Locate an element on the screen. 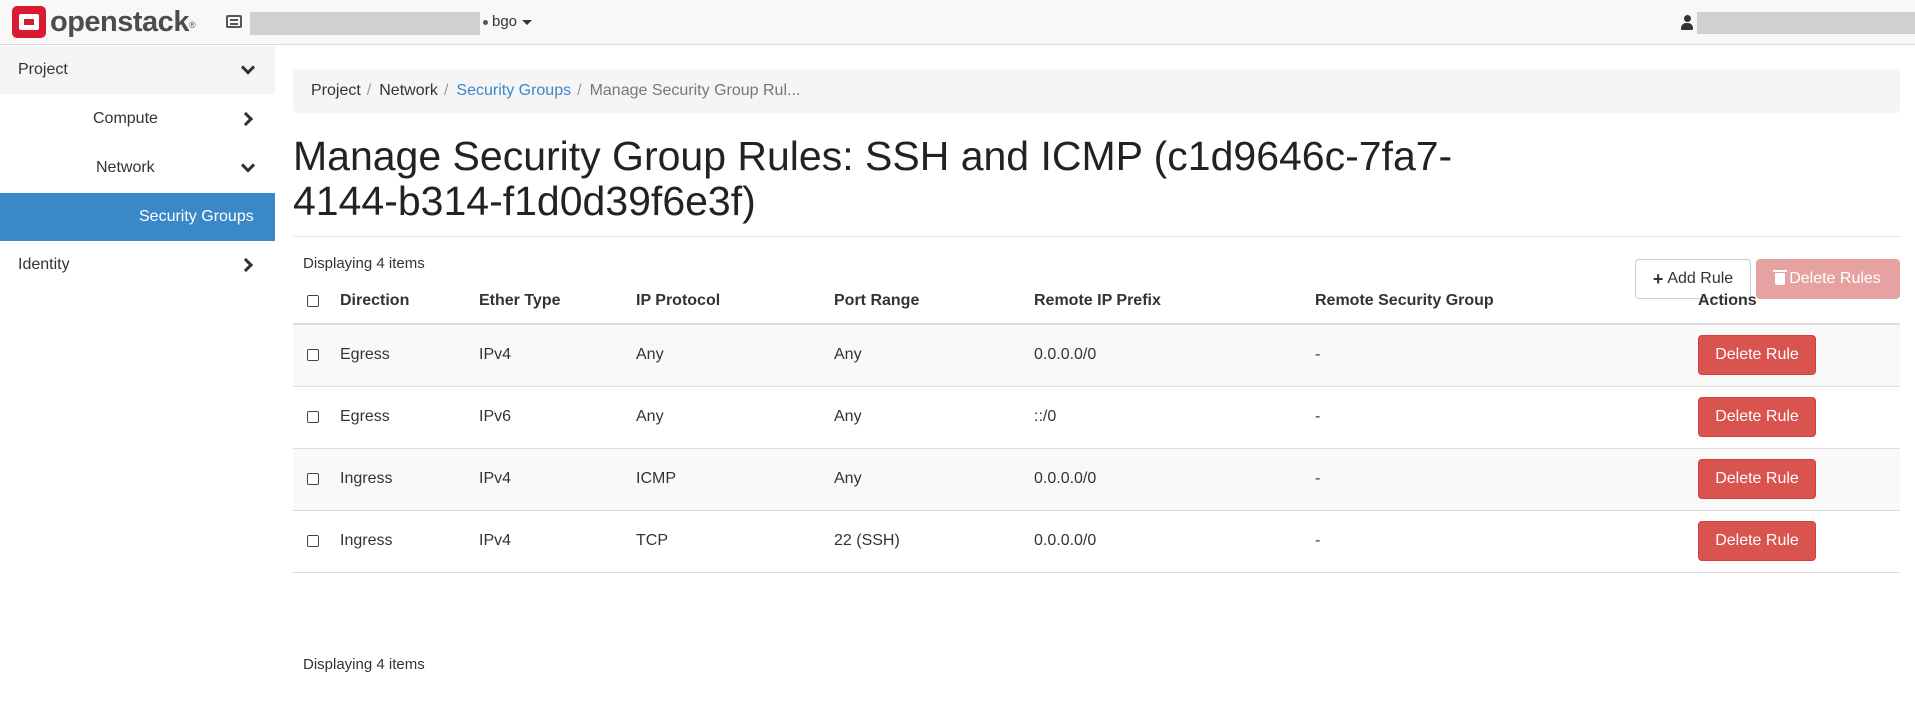 The width and height of the screenshot is (1915, 727). title-divider is located at coordinates (1096, 236).